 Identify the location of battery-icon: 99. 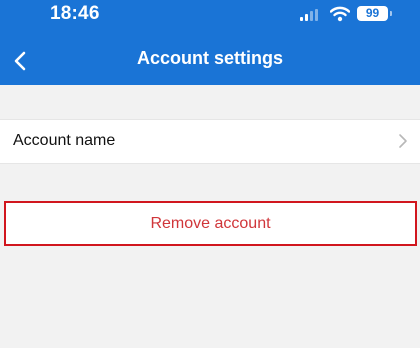
(372, 13).